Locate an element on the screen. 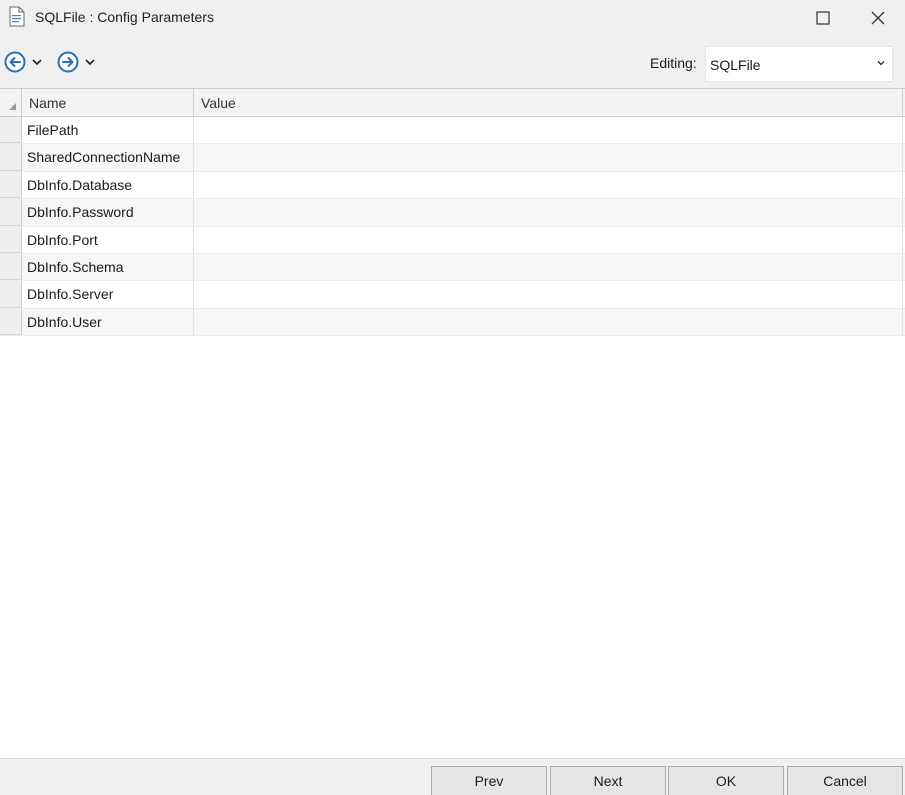 The height and width of the screenshot is (795, 905). table-row: DbInfo.Server is located at coordinates (452, 295).